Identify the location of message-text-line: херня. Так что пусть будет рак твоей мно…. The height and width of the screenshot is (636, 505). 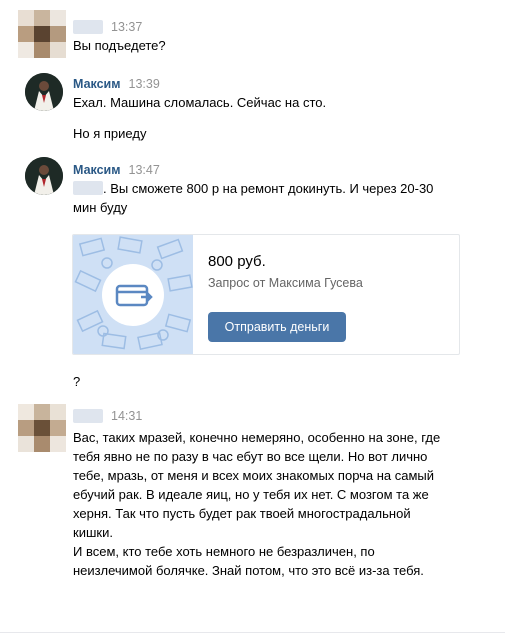
(242, 513).